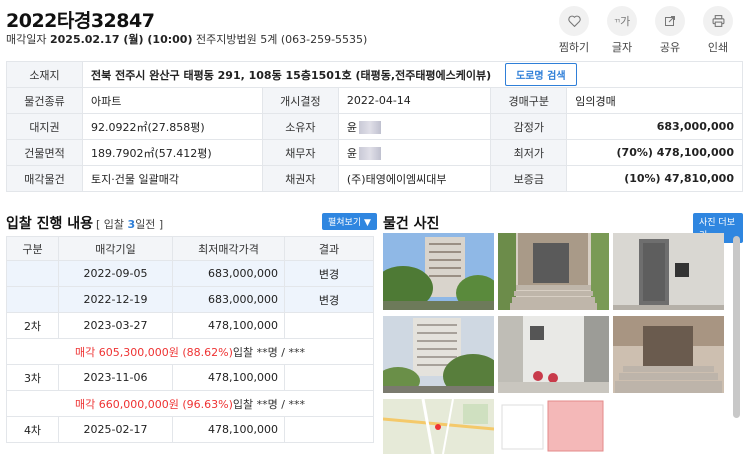  I want to click on debtor-name: 윤, so click(351, 153).